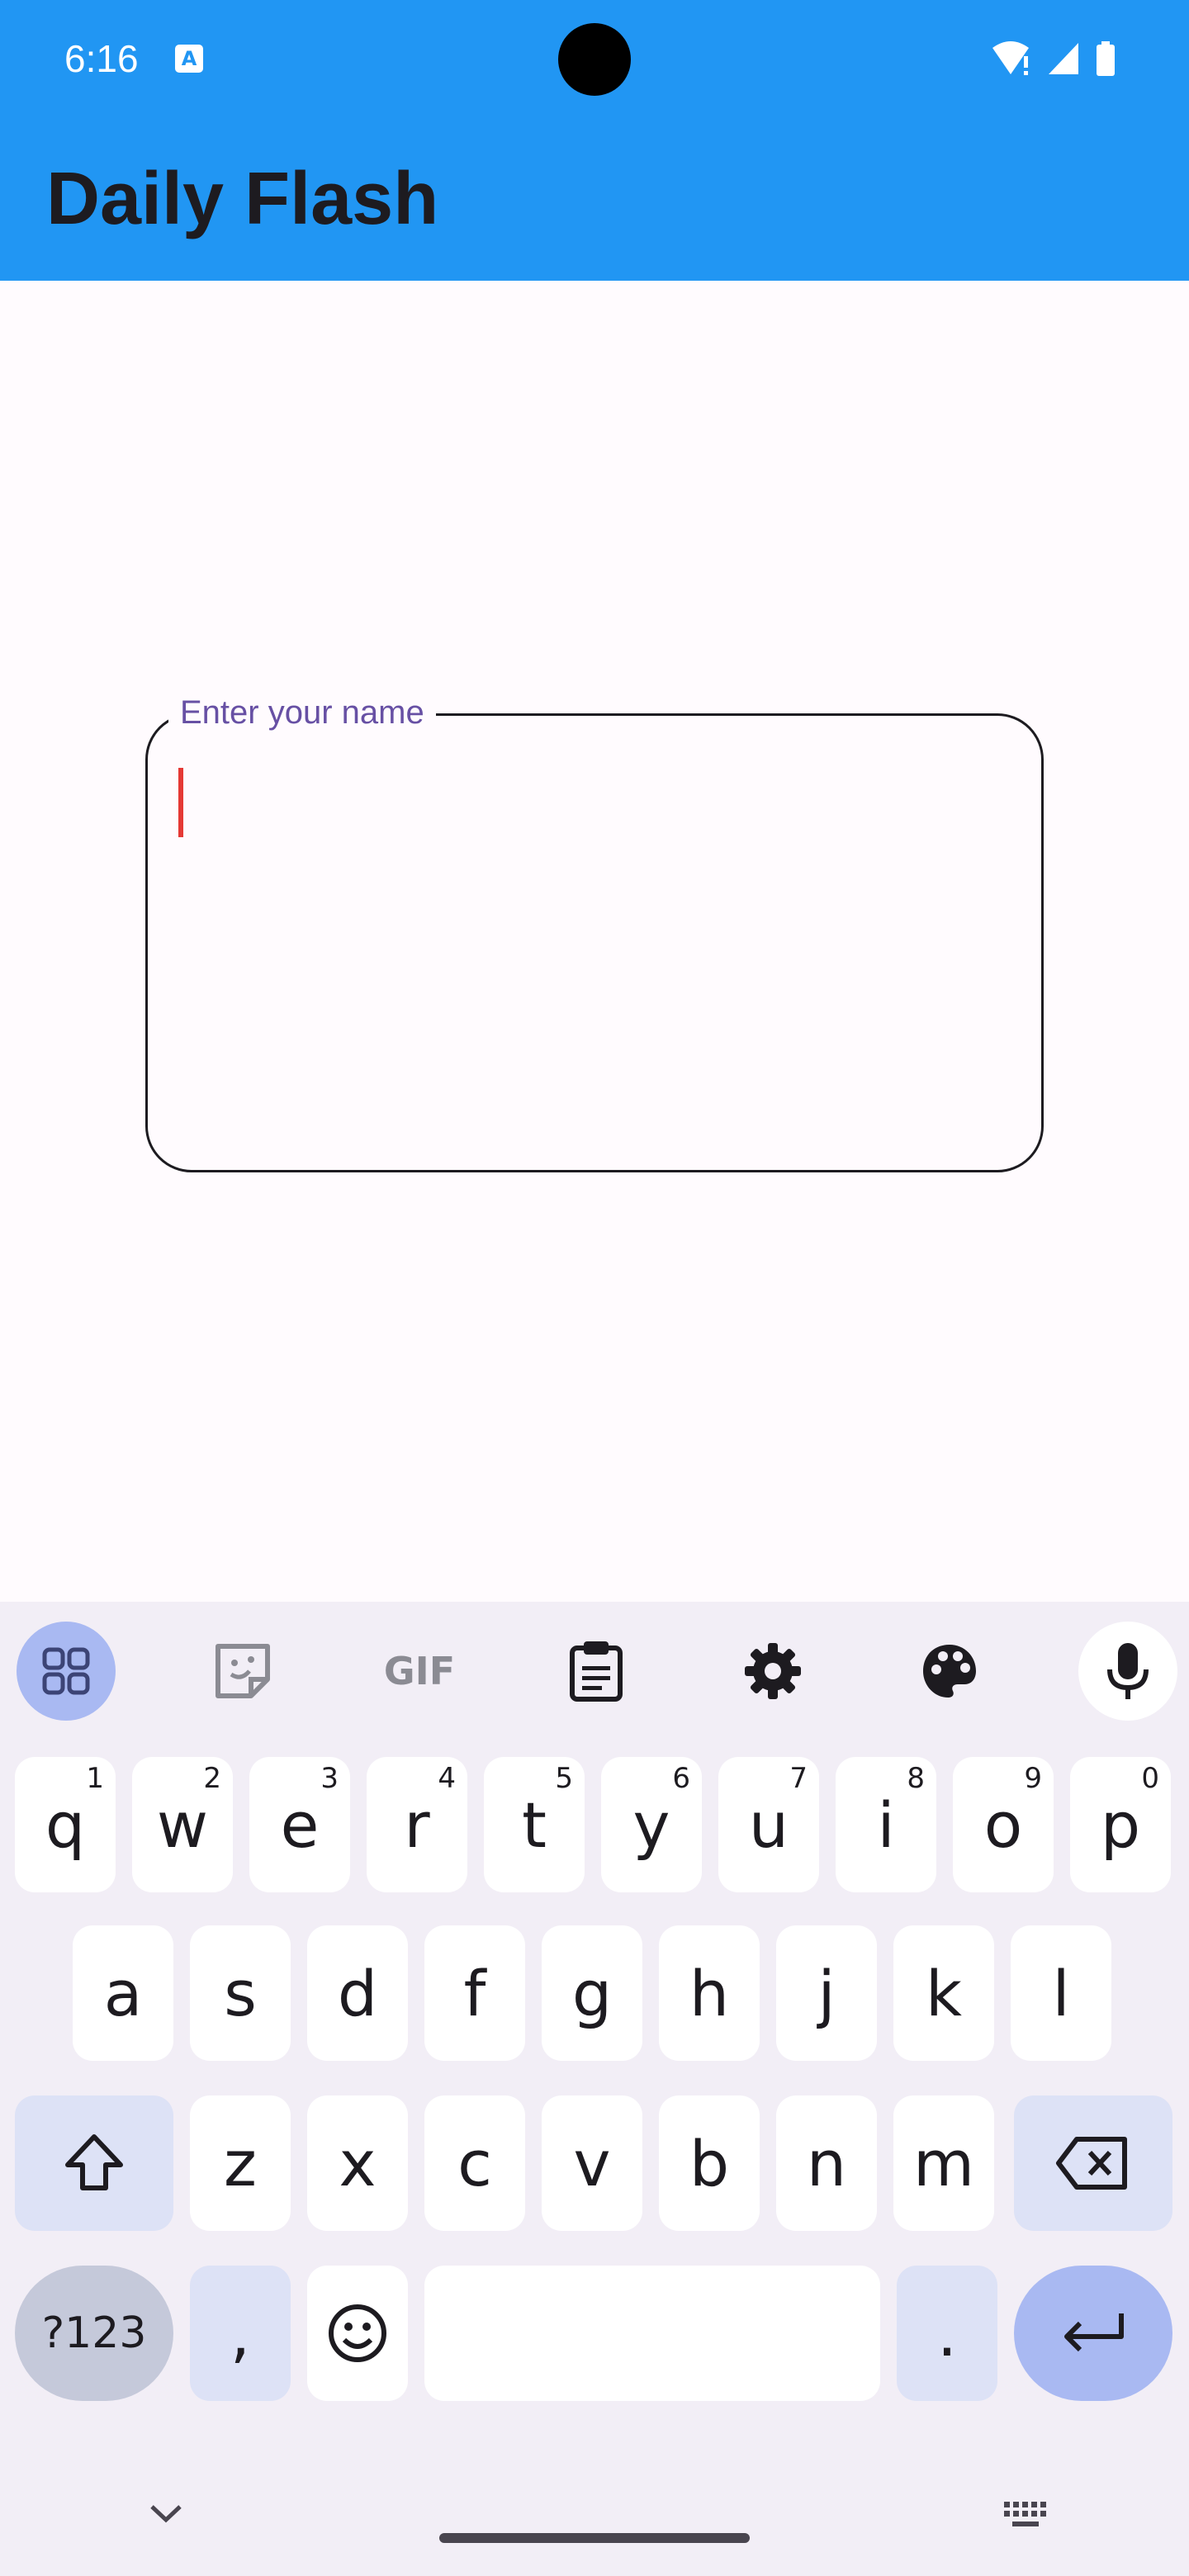 The width and height of the screenshot is (1189, 2576). Describe the element at coordinates (652, 2333) in the screenshot. I see `space-key` at that location.